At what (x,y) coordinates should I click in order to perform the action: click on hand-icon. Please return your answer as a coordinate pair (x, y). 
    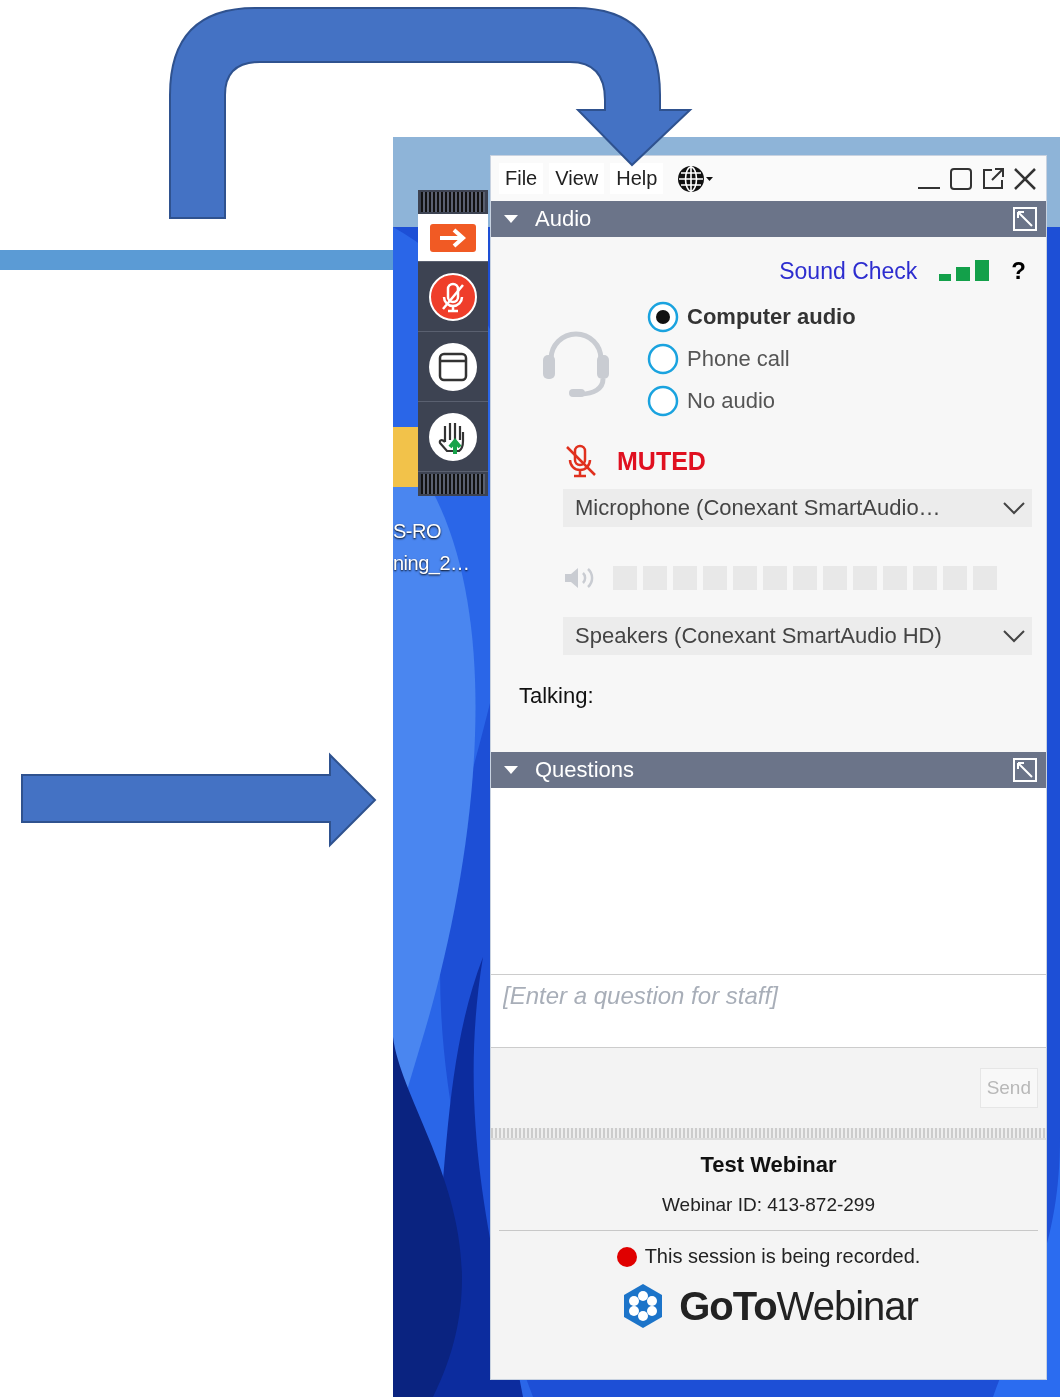
    Looking at the image, I should click on (453, 436).